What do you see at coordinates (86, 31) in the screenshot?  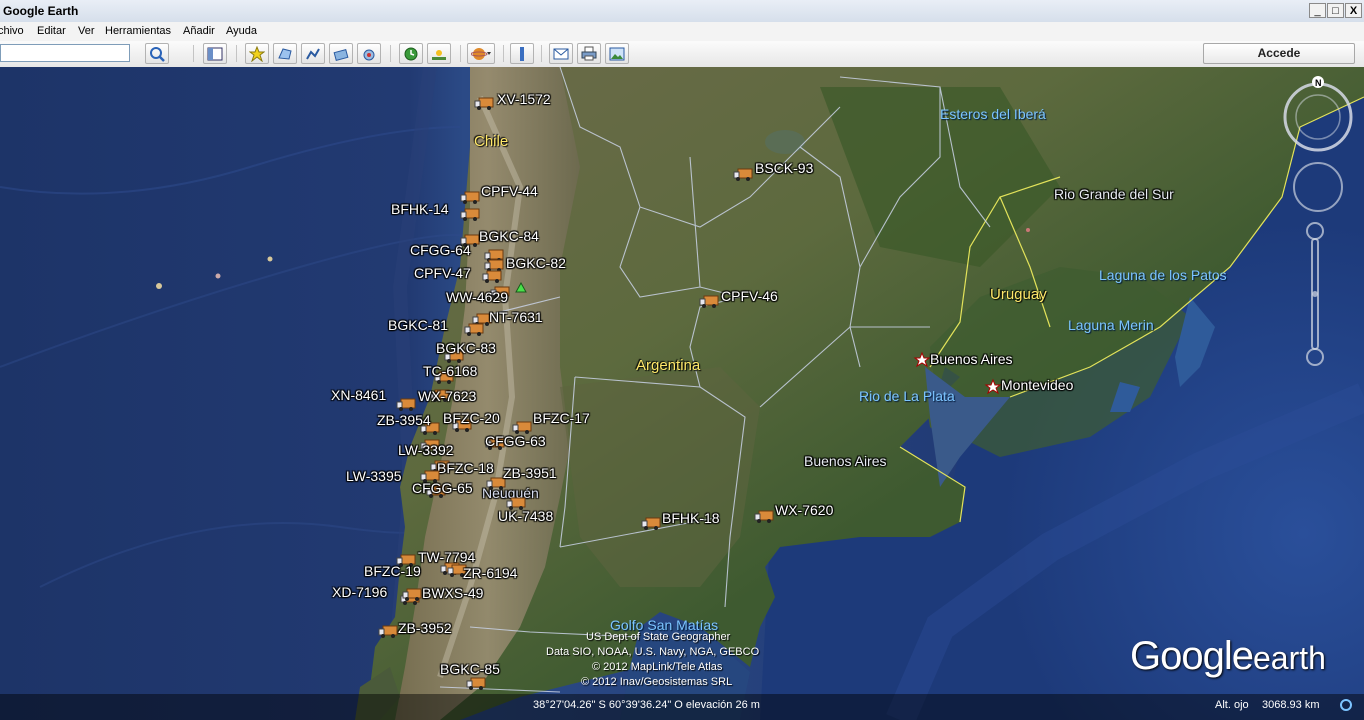 I see `menu-ver: Ver` at bounding box center [86, 31].